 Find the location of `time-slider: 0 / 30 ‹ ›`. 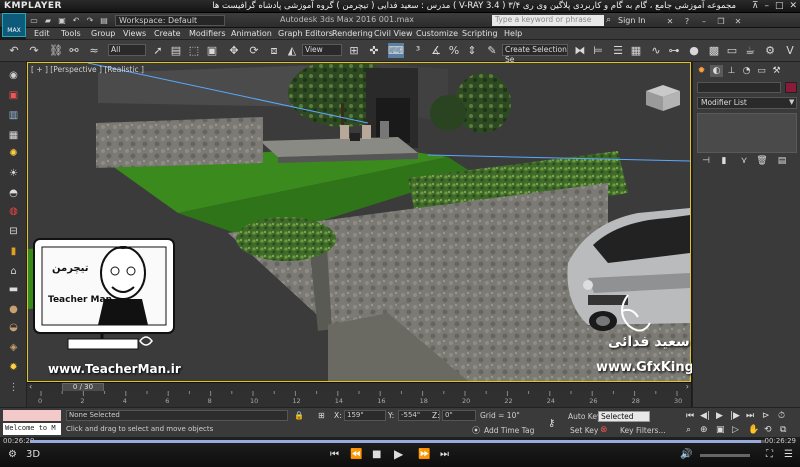

time-slider: 0 / 30 ‹ › is located at coordinates (359, 387).